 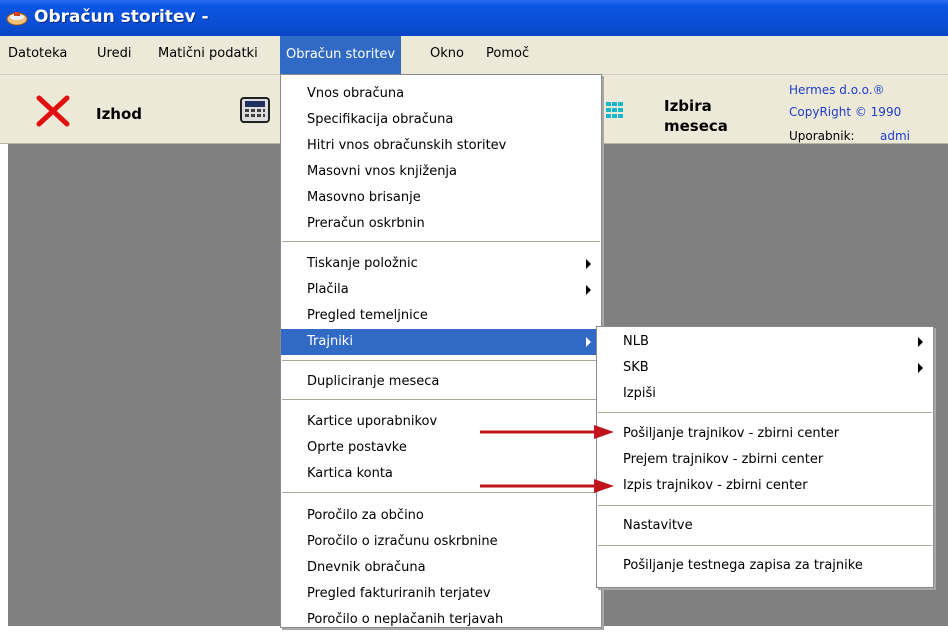 What do you see at coordinates (441, 594) in the screenshot?
I see `menu-item-pregled-fakturiranih: Pregled fakturiranih terjatev` at bounding box center [441, 594].